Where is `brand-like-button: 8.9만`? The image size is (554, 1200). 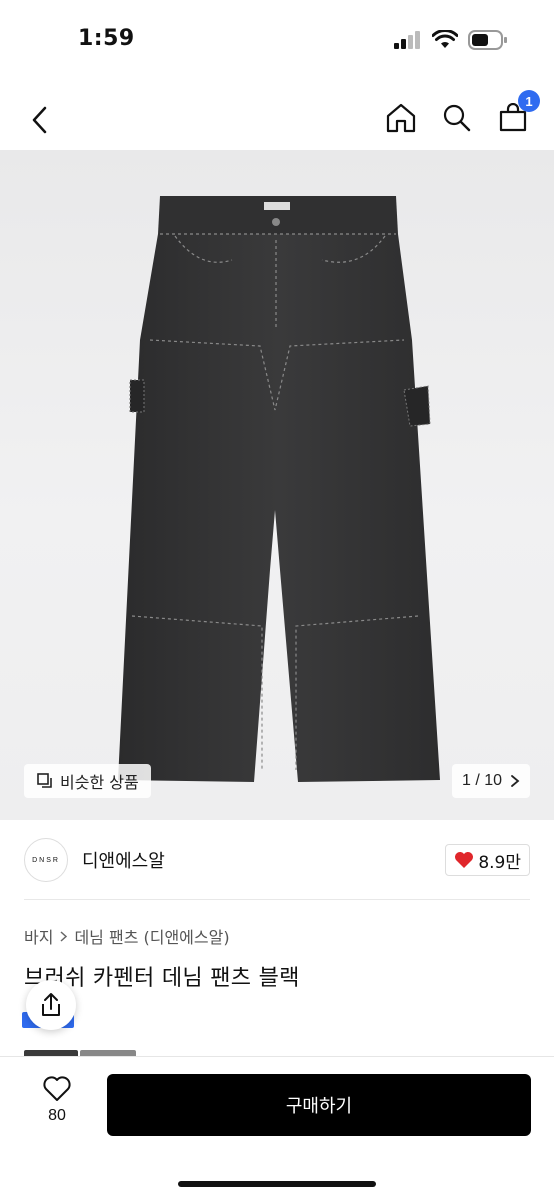 brand-like-button: 8.9만 is located at coordinates (487, 860).